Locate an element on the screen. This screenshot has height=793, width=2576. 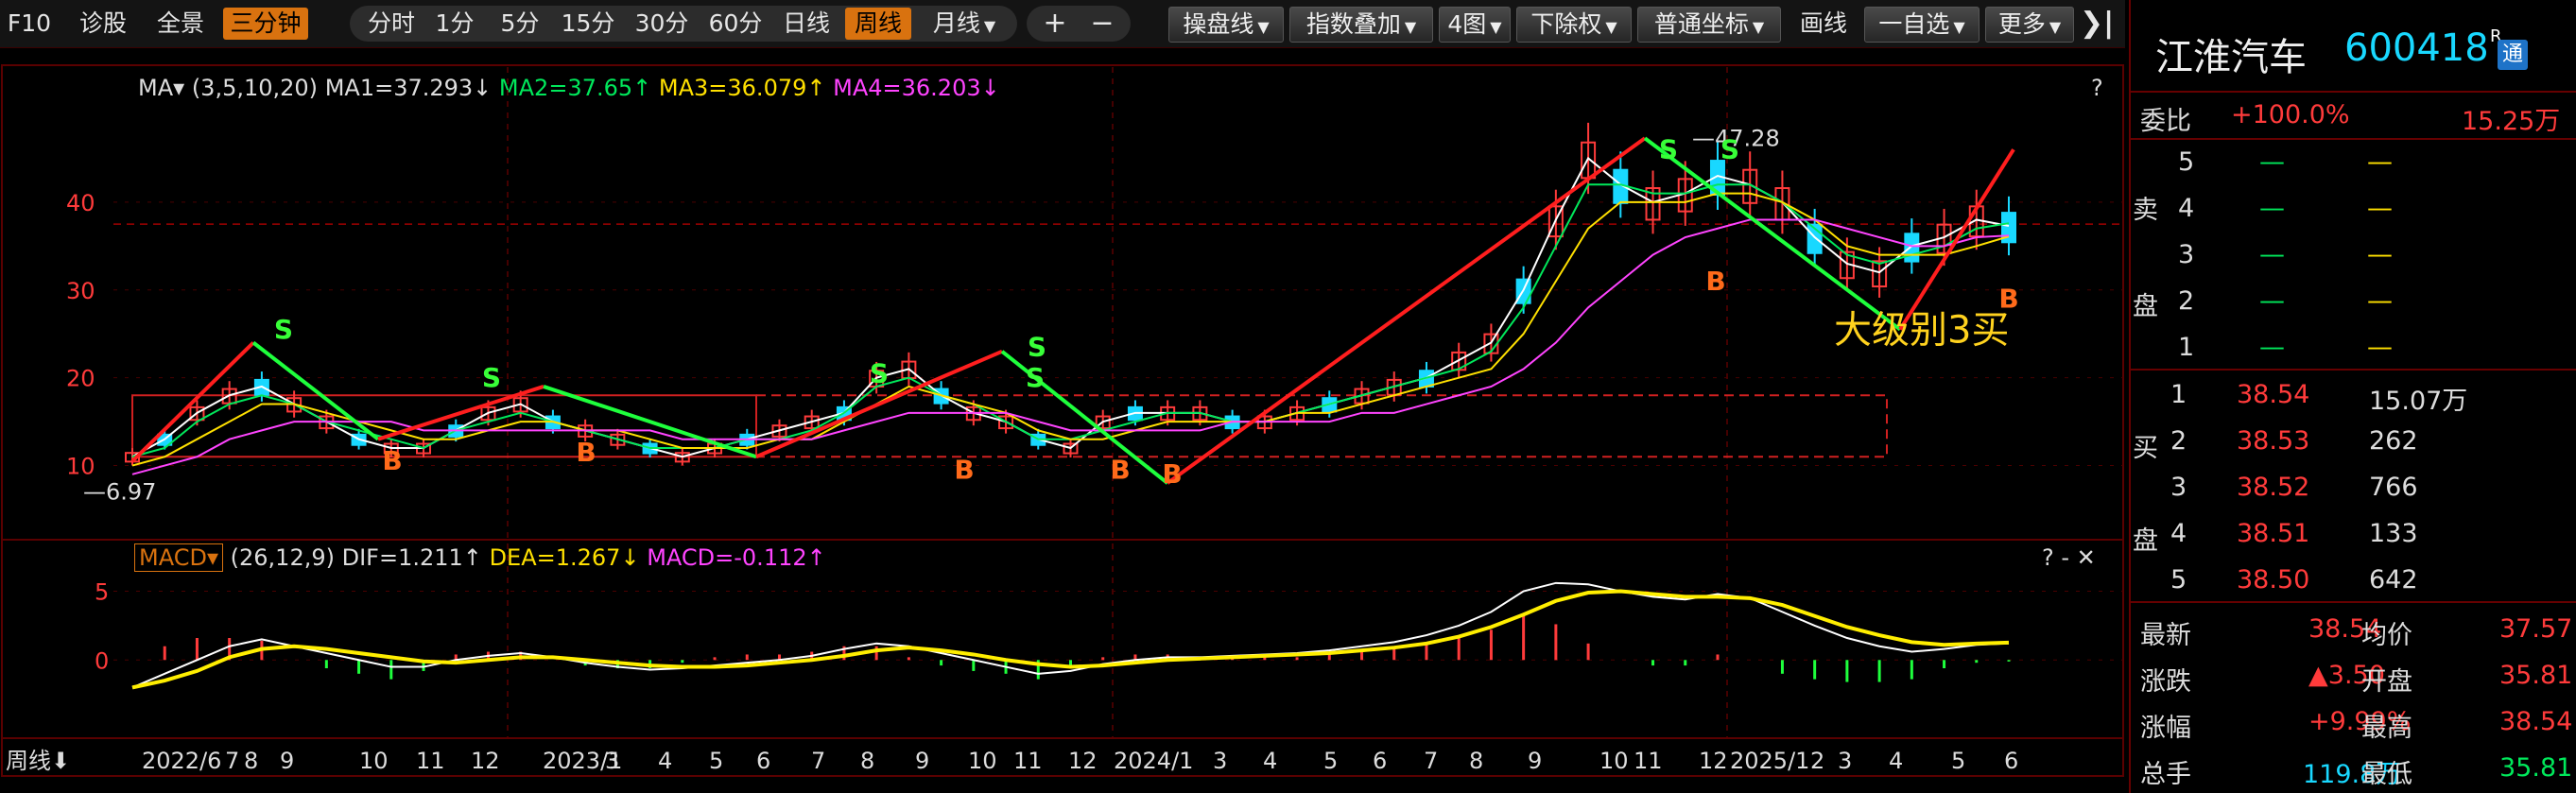
buy-row-price: 38.53 is located at coordinates (2273, 441).